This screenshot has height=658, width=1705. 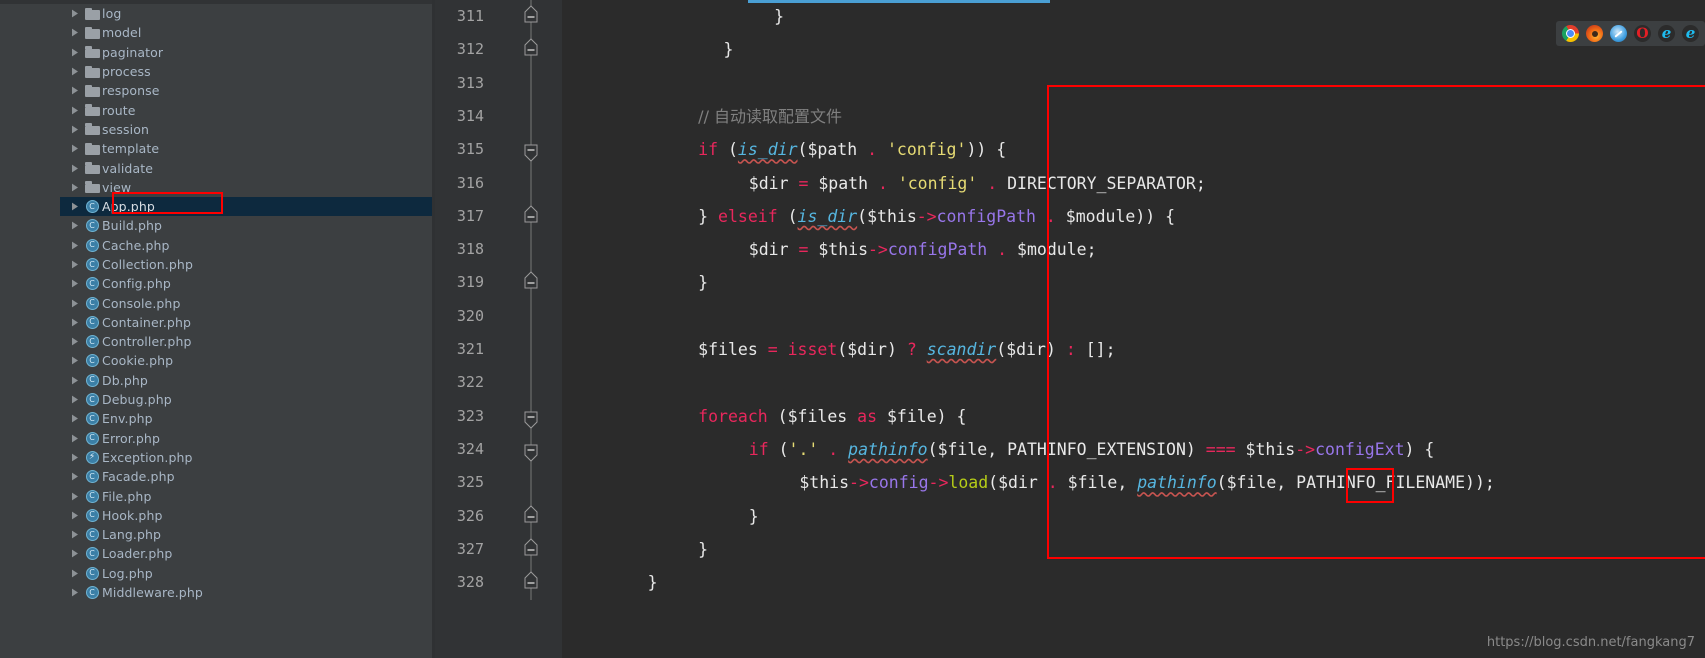 I want to click on tree-item-debug-php: C Debug.php, so click(x=247, y=399).